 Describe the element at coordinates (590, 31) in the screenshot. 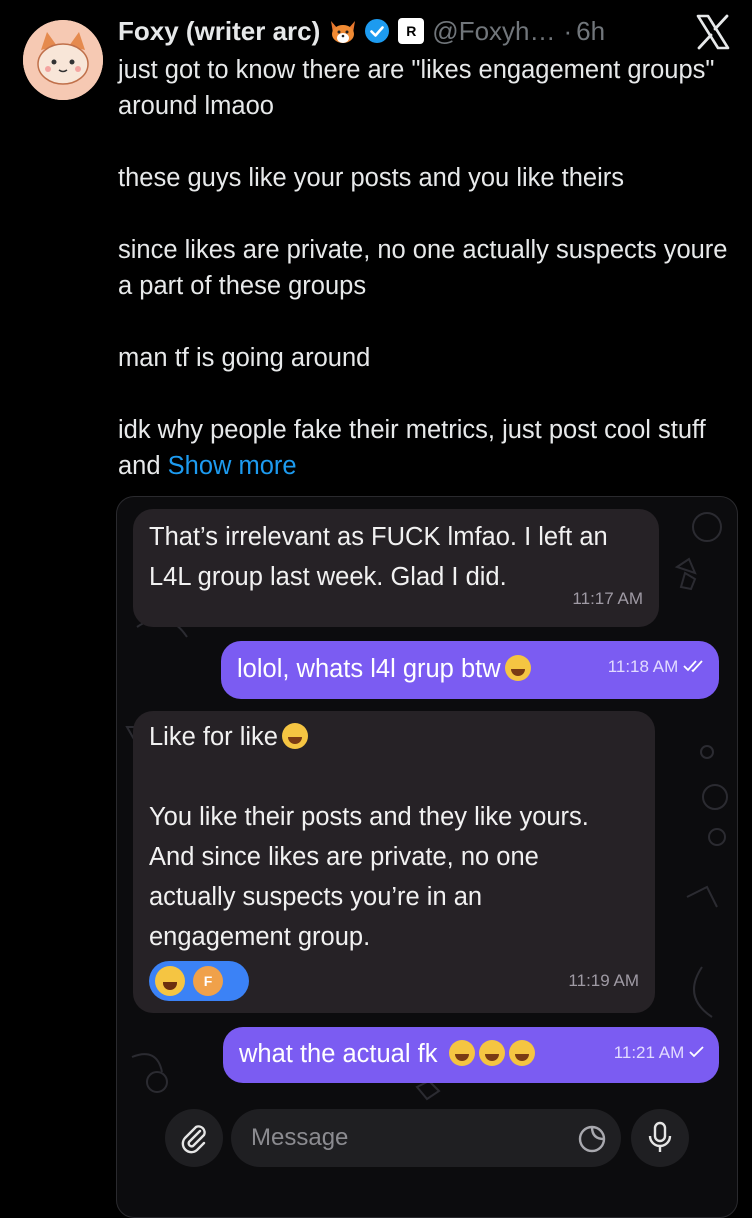

I see `timestamp: 6h` at that location.